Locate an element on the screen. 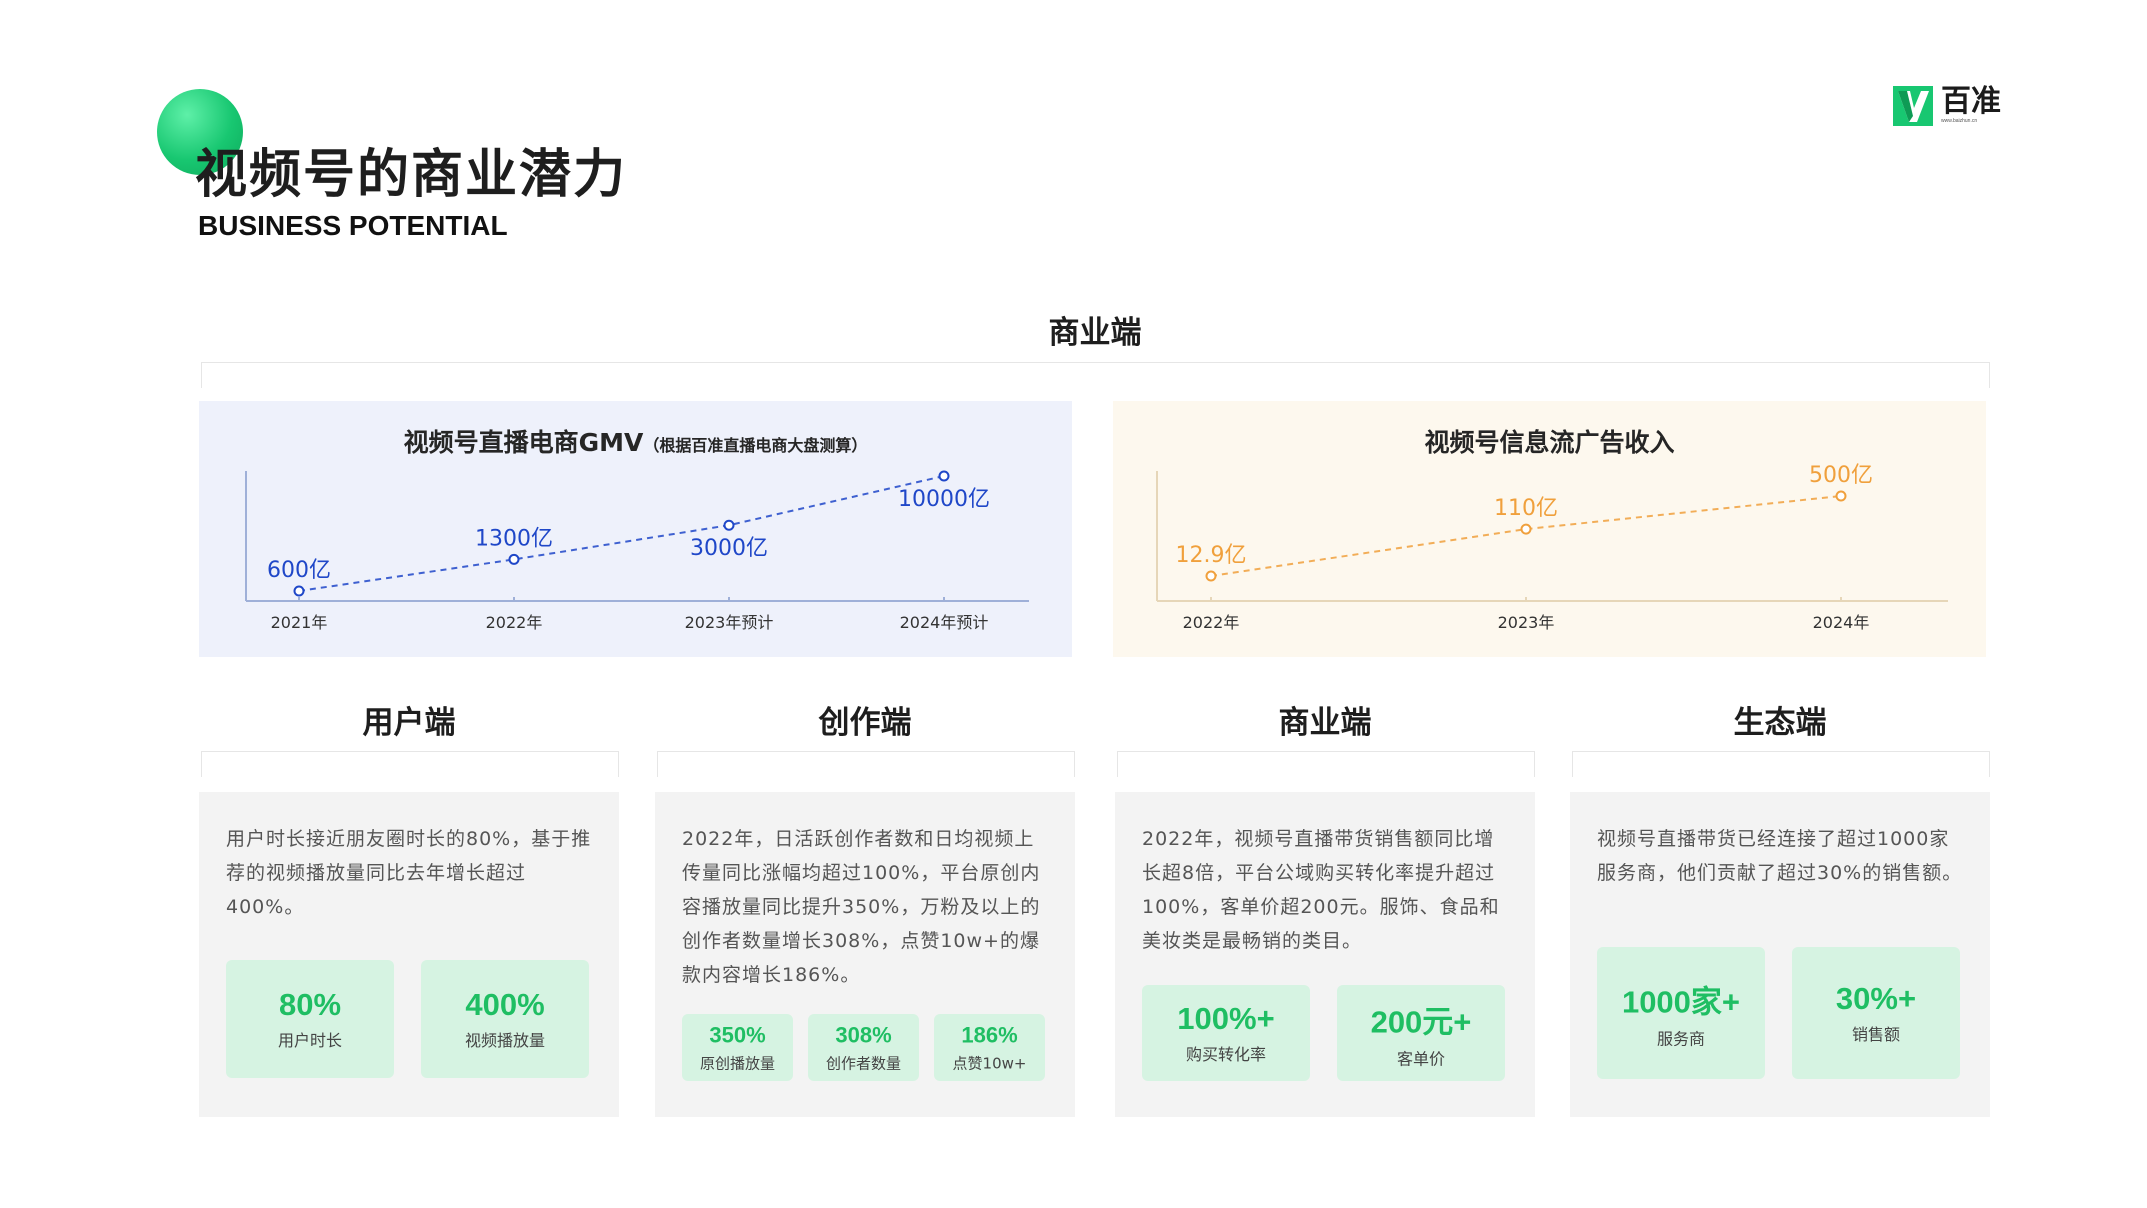 This screenshot has width=2147, height=1208. stat-box: 308% 创作者数量 is located at coordinates (863, 1047).